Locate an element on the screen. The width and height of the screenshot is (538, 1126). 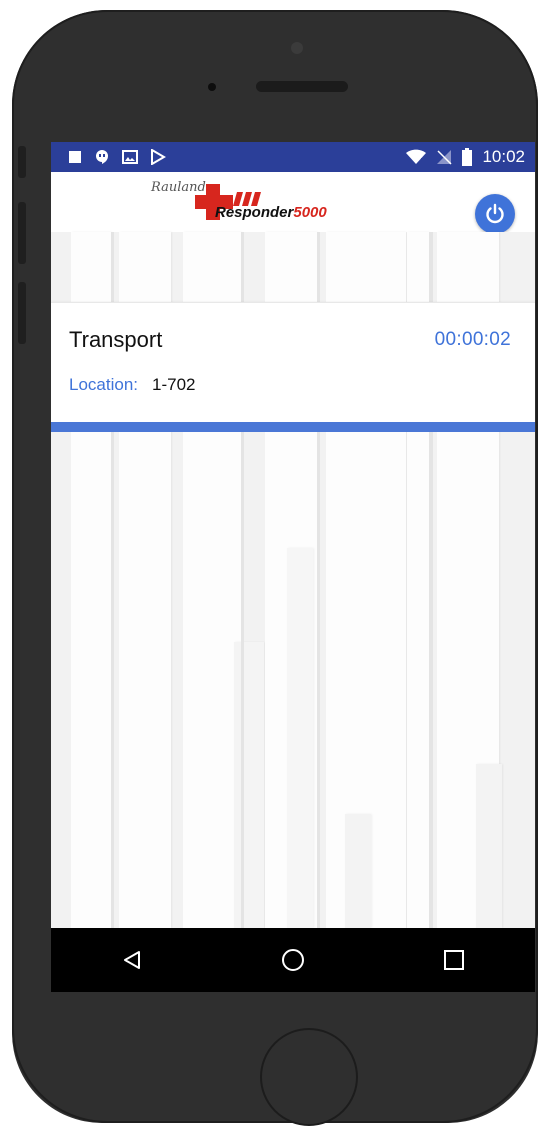
navigation-bar is located at coordinates (293, 960).